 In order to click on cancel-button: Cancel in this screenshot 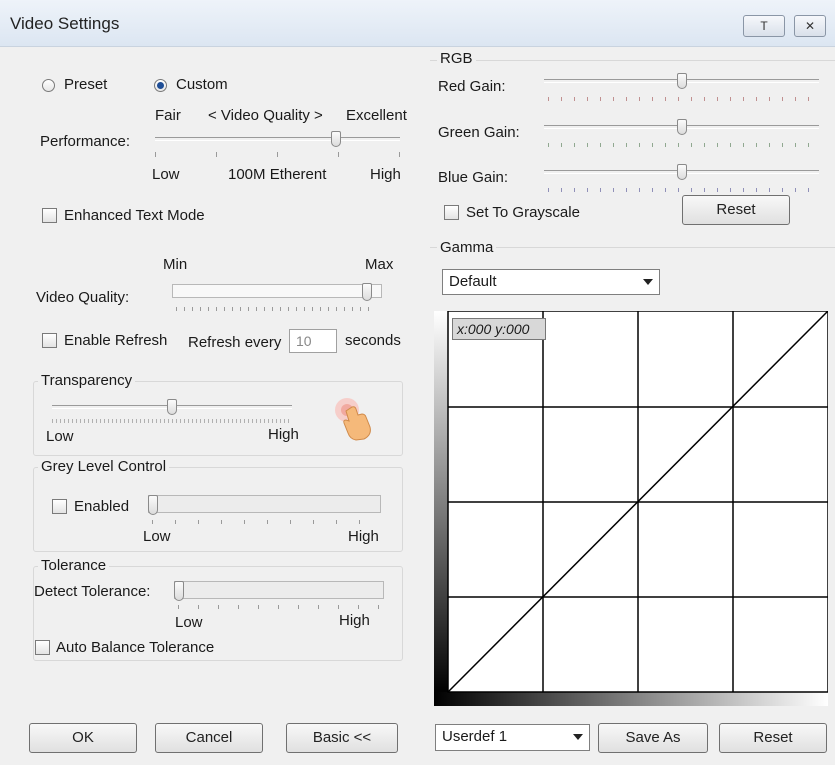, I will do `click(209, 738)`.